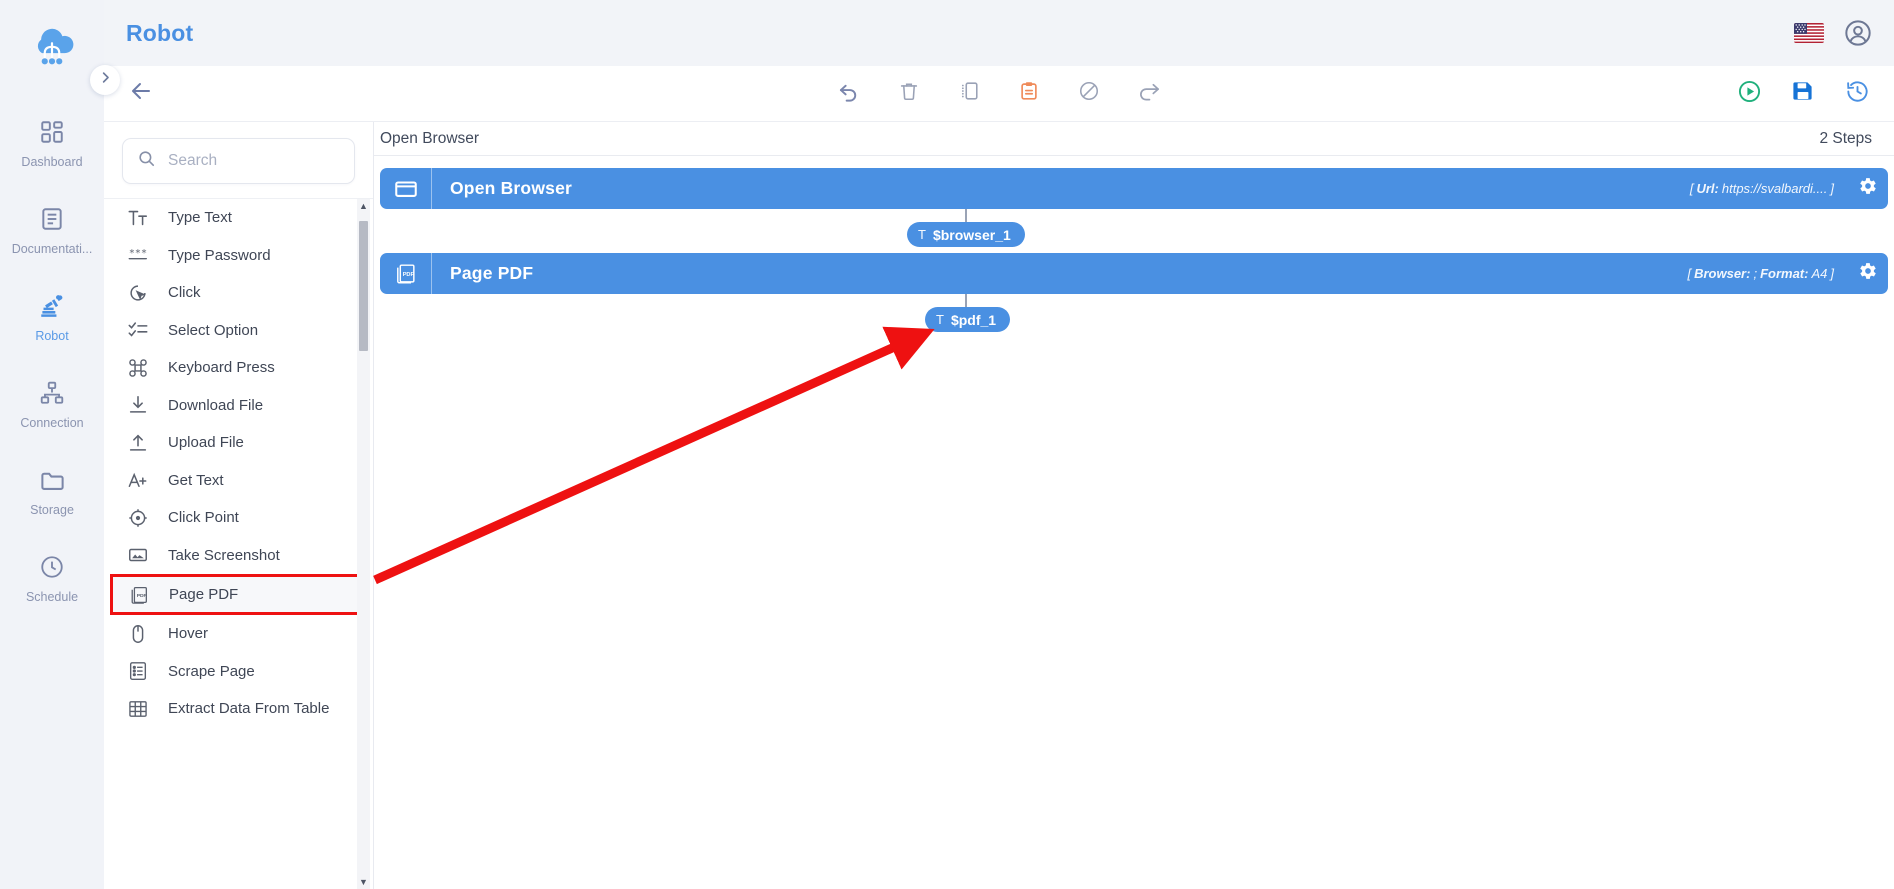 The image size is (1894, 889). I want to click on action-label: Type Password, so click(219, 255).